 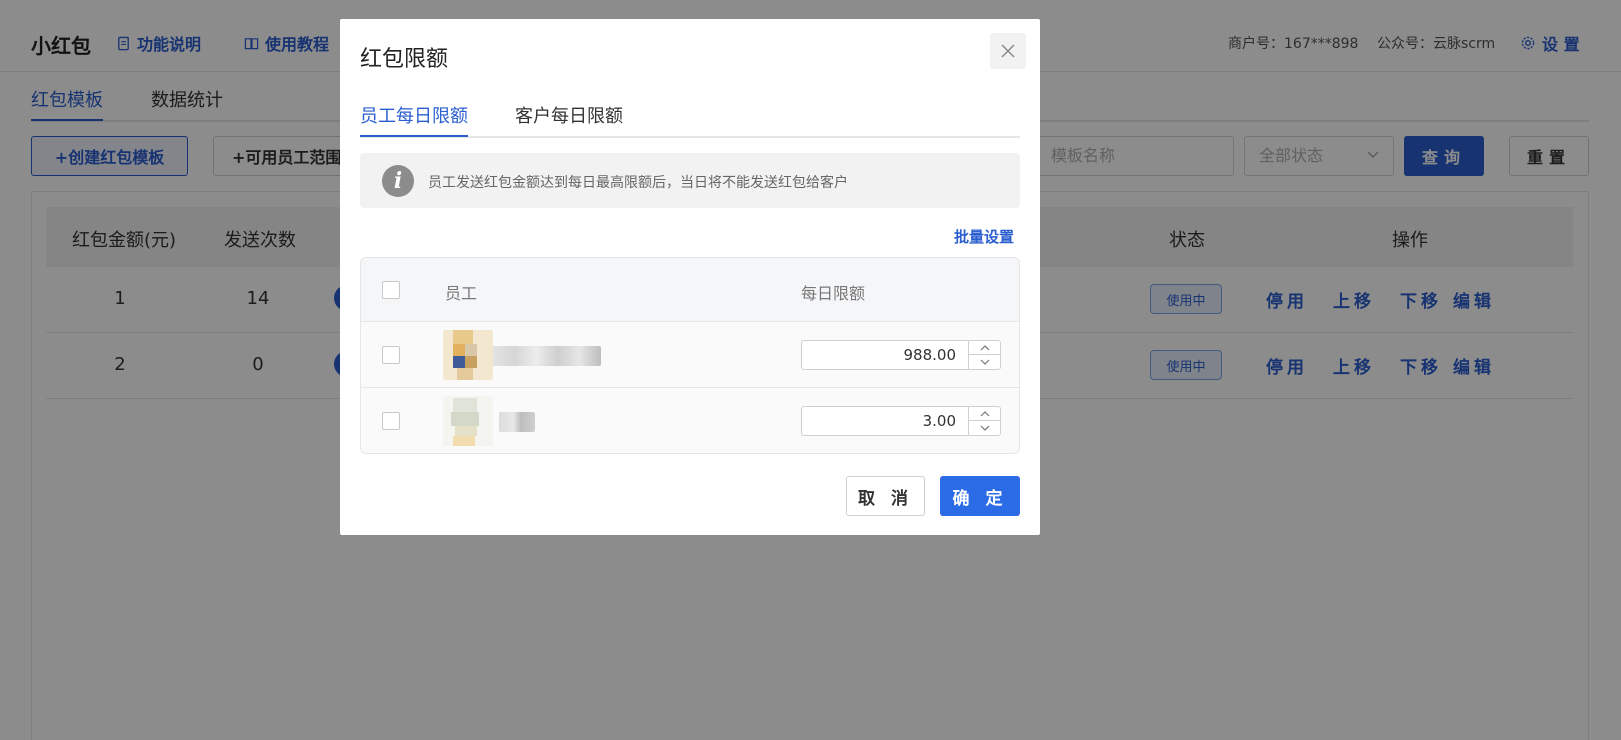 I want to click on select-all-checkbox, so click(x=391, y=290).